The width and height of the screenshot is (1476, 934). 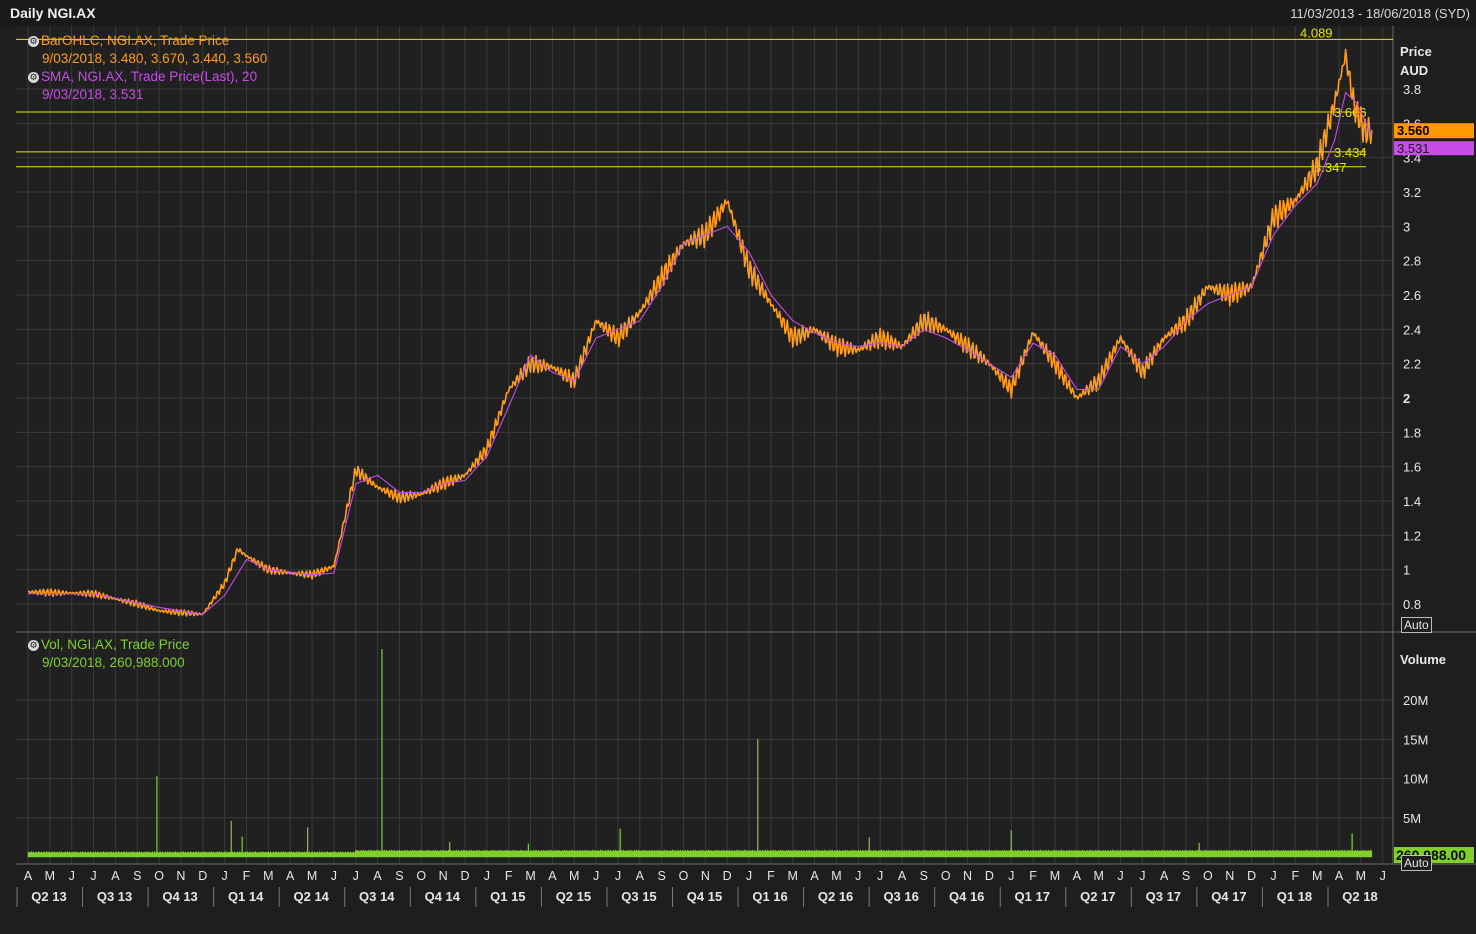 I want to click on sma-legend-label: SMA, NGI.AX, Trade Price(Last), 20, so click(x=149, y=76).